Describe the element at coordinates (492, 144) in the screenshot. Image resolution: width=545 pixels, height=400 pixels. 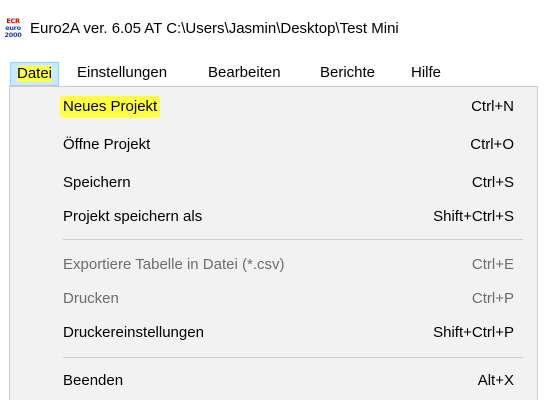
I see `menu-item-shortcut: Ctrl+O` at that location.